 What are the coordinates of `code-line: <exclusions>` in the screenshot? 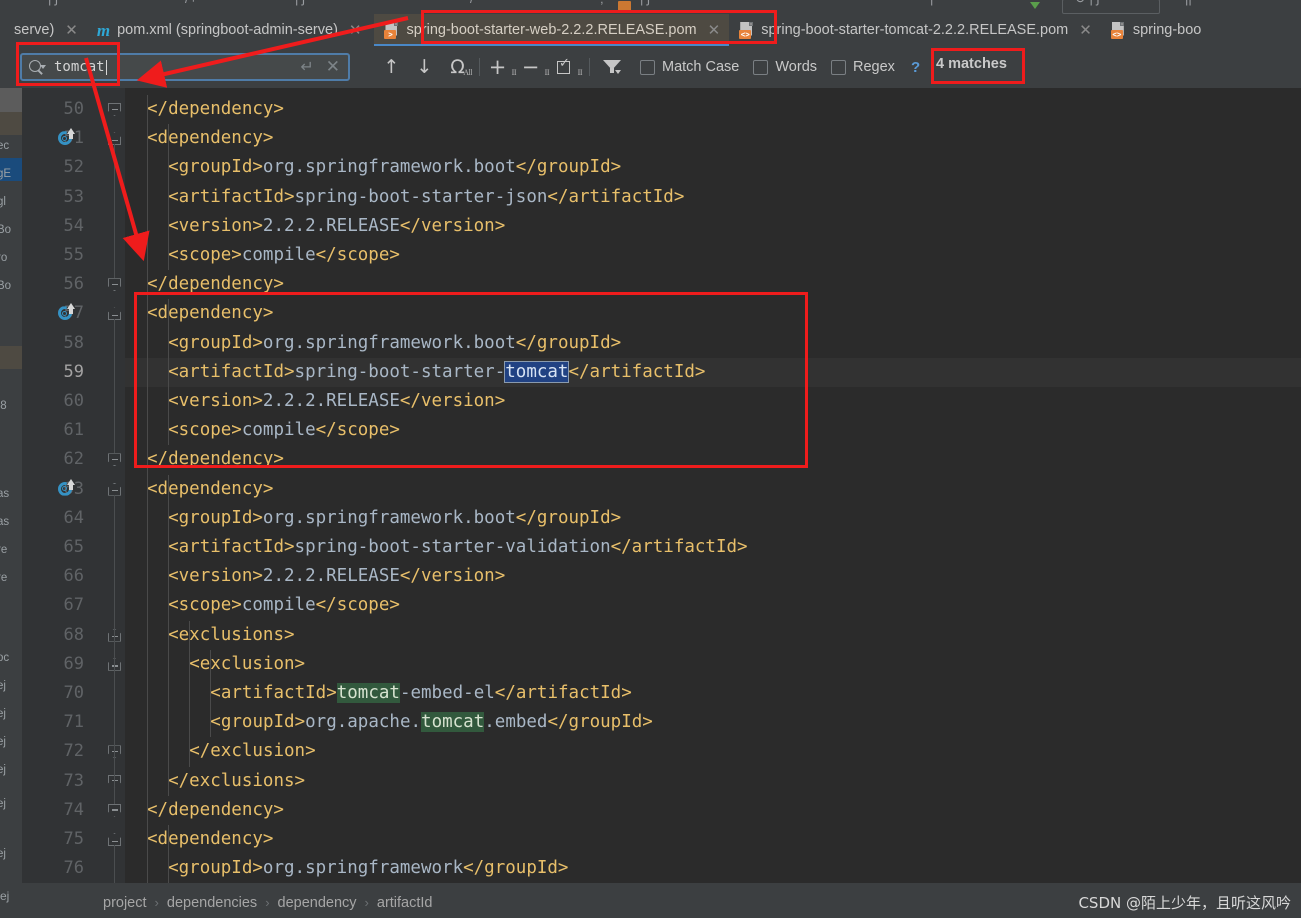 It's located at (231, 635).